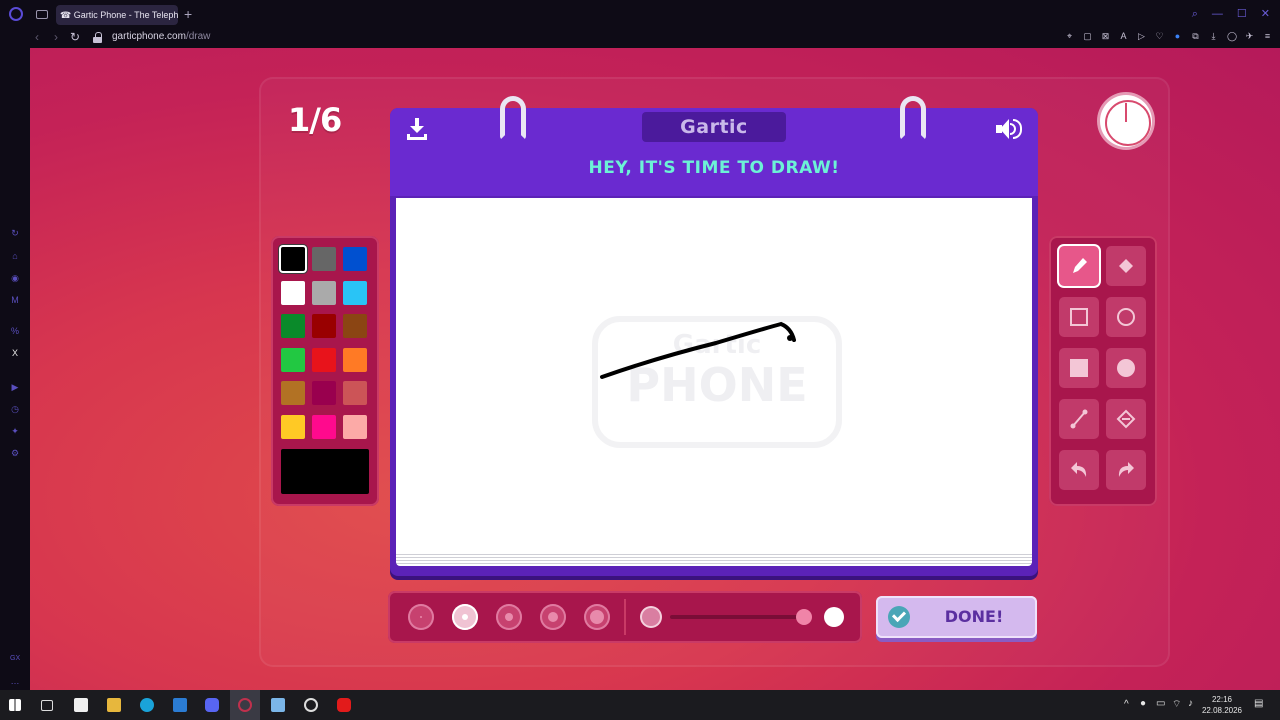  Describe the element at coordinates (245, 705) in the screenshot. I see `opera-gx-icon` at that location.